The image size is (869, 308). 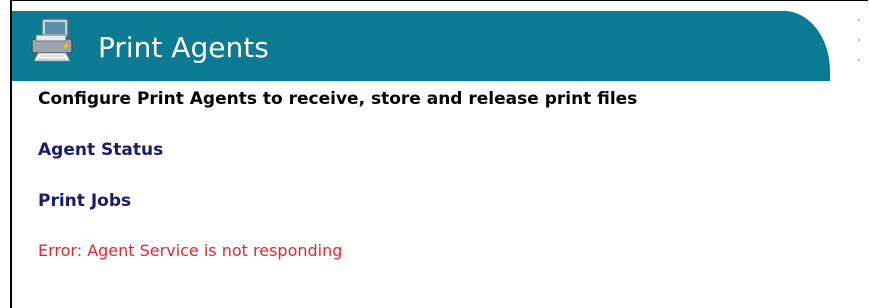 I want to click on error-message: Error: Agent Service is not responding, so click(x=190, y=250).